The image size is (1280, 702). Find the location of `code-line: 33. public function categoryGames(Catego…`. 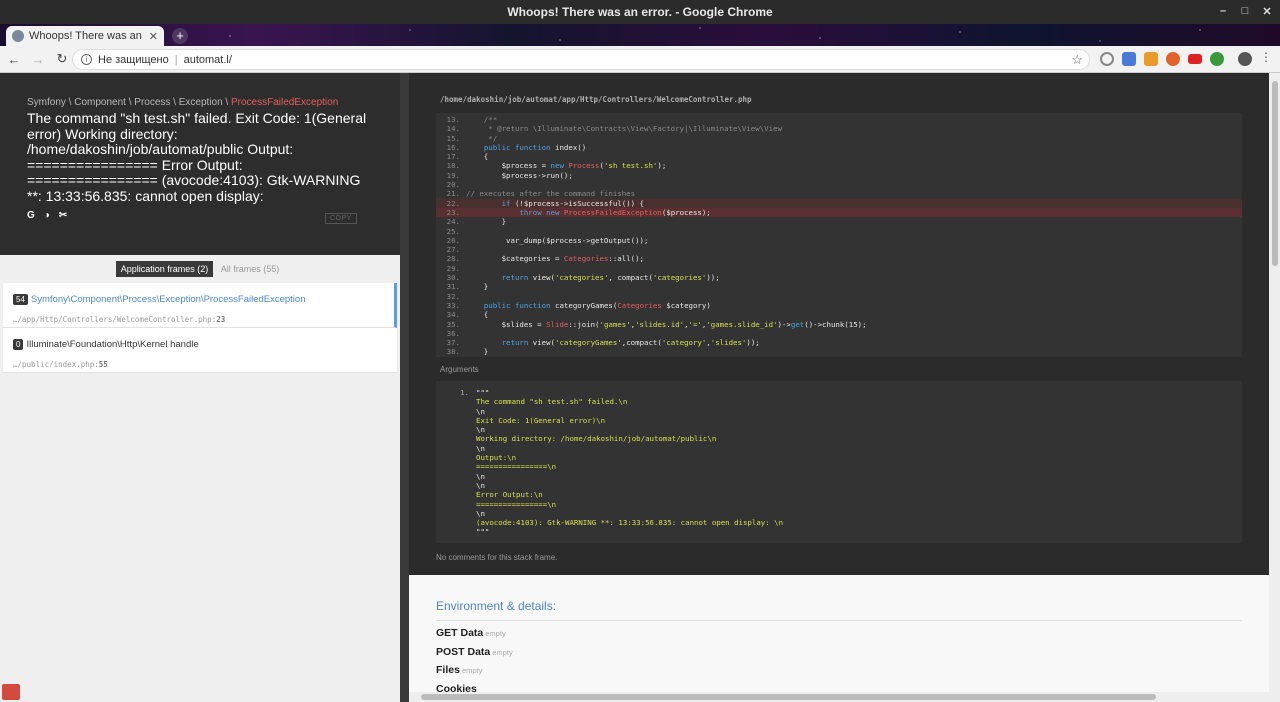

code-line: 33. public function categoryGames(Catego… is located at coordinates (839, 305).